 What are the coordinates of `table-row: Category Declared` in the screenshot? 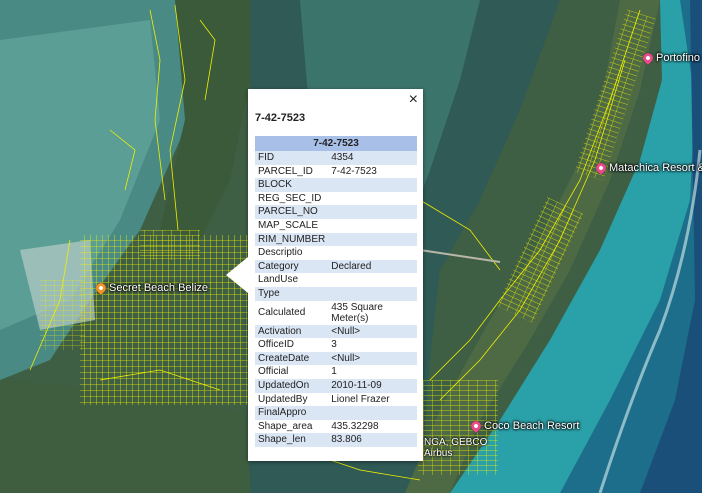 It's located at (336, 266).